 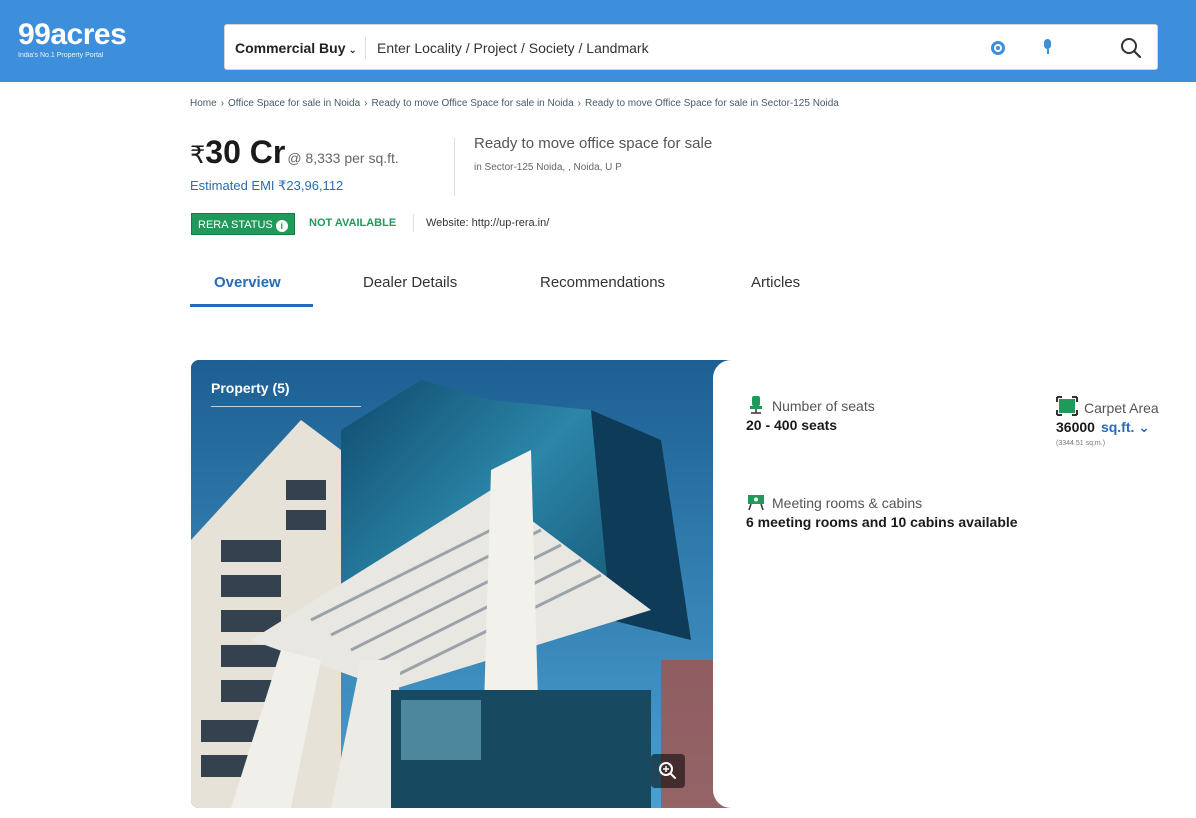 I want to click on active-tab-indicator, so click(x=251, y=305).